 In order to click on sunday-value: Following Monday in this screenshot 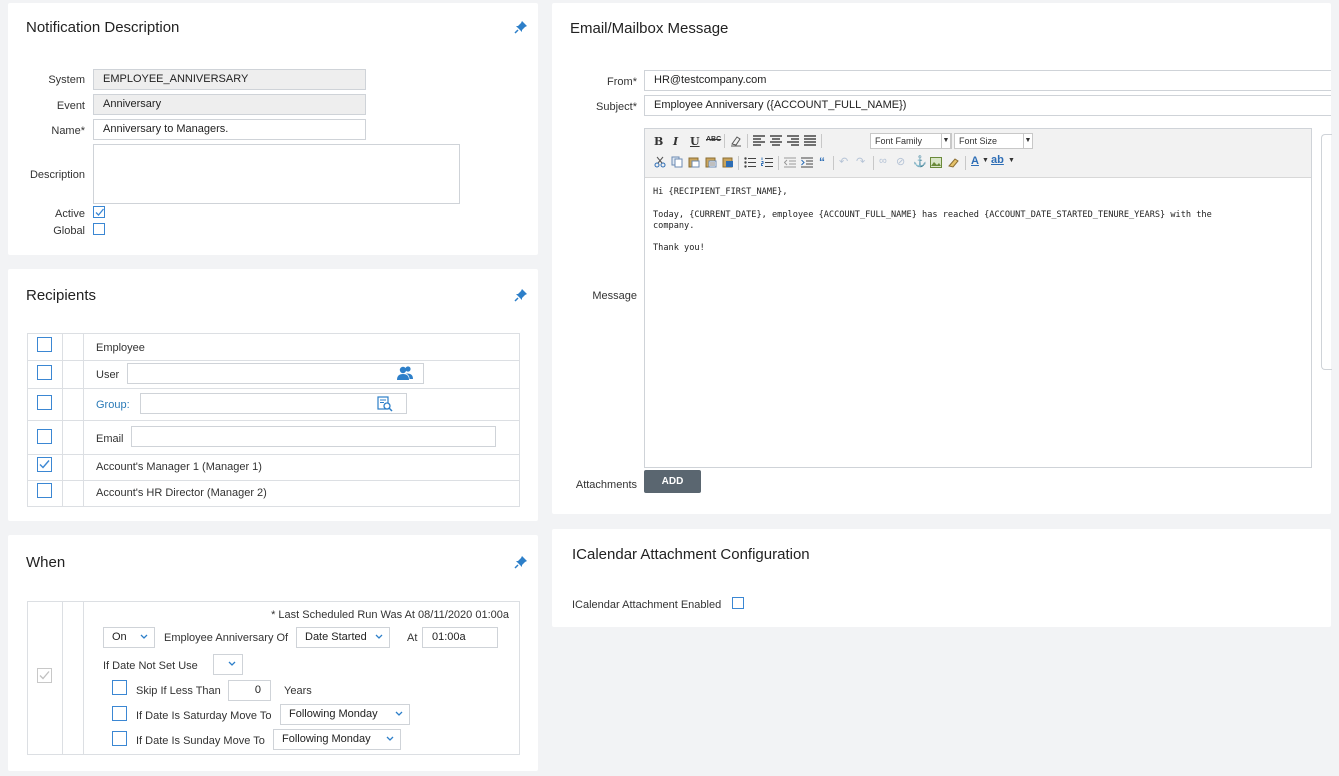, I will do `click(326, 739)`.